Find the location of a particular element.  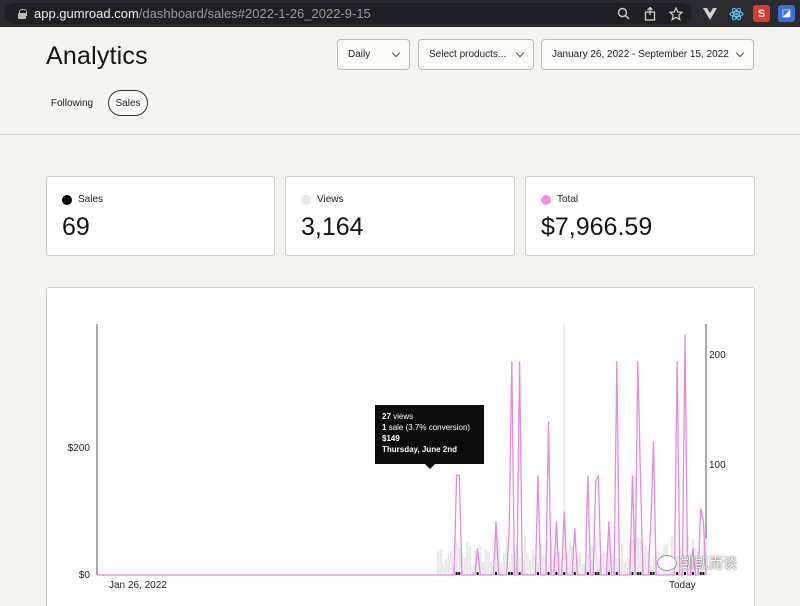

y-tick-0: $0 is located at coordinates (85, 575).